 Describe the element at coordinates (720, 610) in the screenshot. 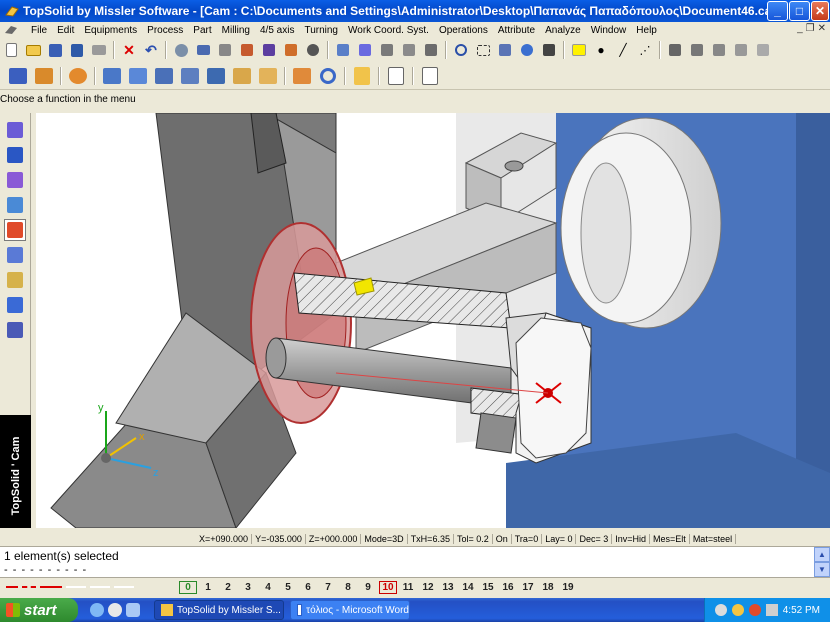

I see `network-icon` at that location.